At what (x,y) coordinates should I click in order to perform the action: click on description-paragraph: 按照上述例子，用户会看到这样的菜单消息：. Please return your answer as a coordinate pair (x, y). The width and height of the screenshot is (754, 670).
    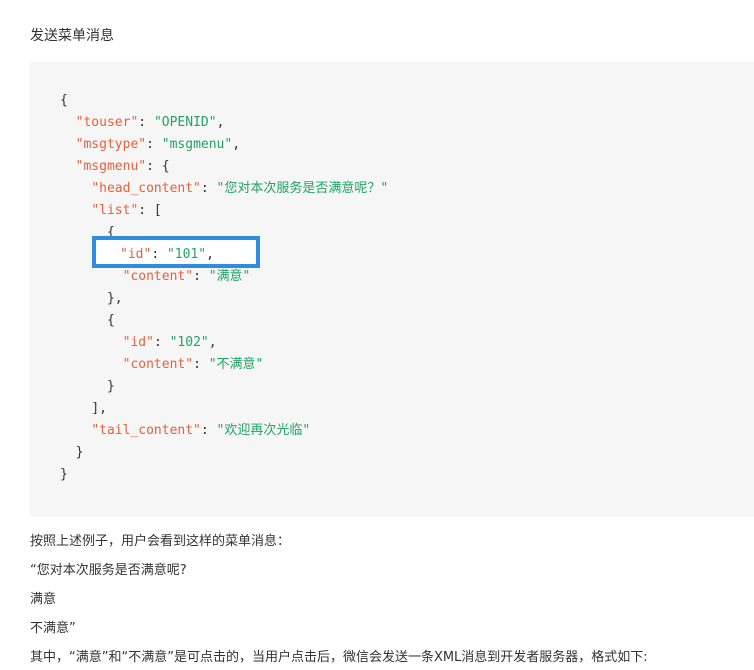
    Looking at the image, I should click on (160, 541).